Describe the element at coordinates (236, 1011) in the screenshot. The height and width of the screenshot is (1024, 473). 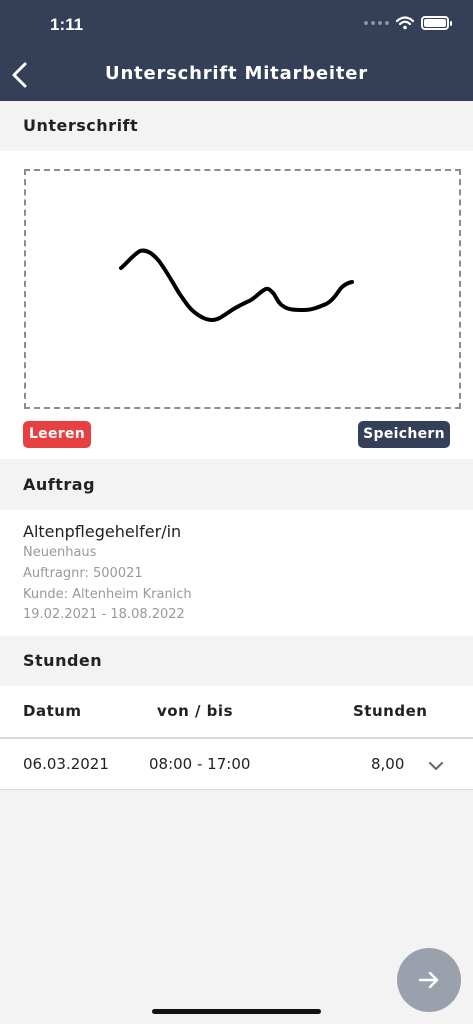
I see `home-indicator` at that location.